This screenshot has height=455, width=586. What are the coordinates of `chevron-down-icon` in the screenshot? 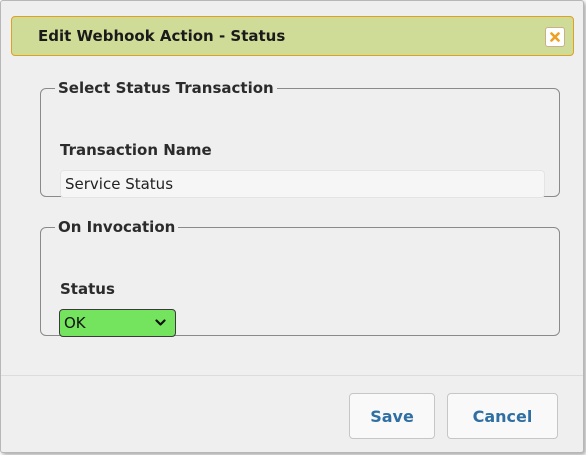 It's located at (160, 322).